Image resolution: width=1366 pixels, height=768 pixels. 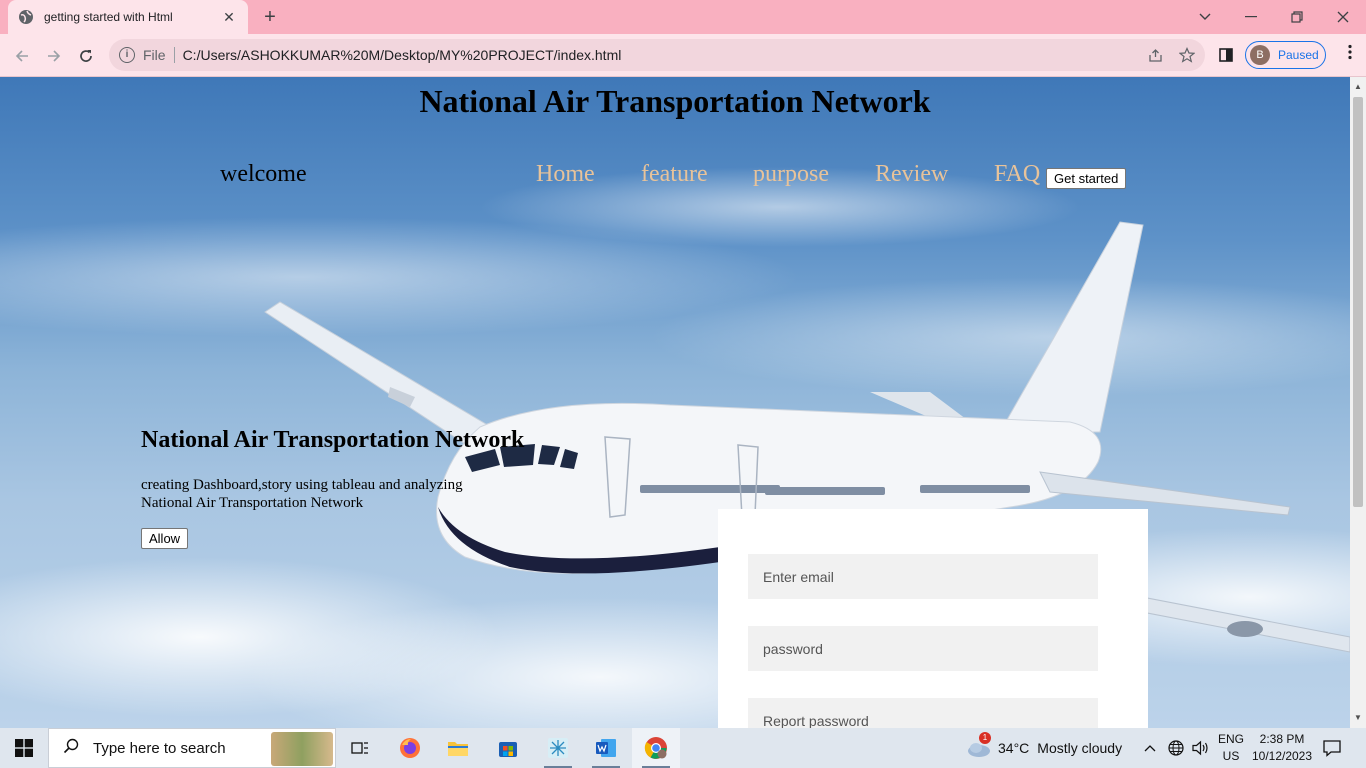 I want to click on hero-title: National Air Transportation Network, so click(x=333, y=440).